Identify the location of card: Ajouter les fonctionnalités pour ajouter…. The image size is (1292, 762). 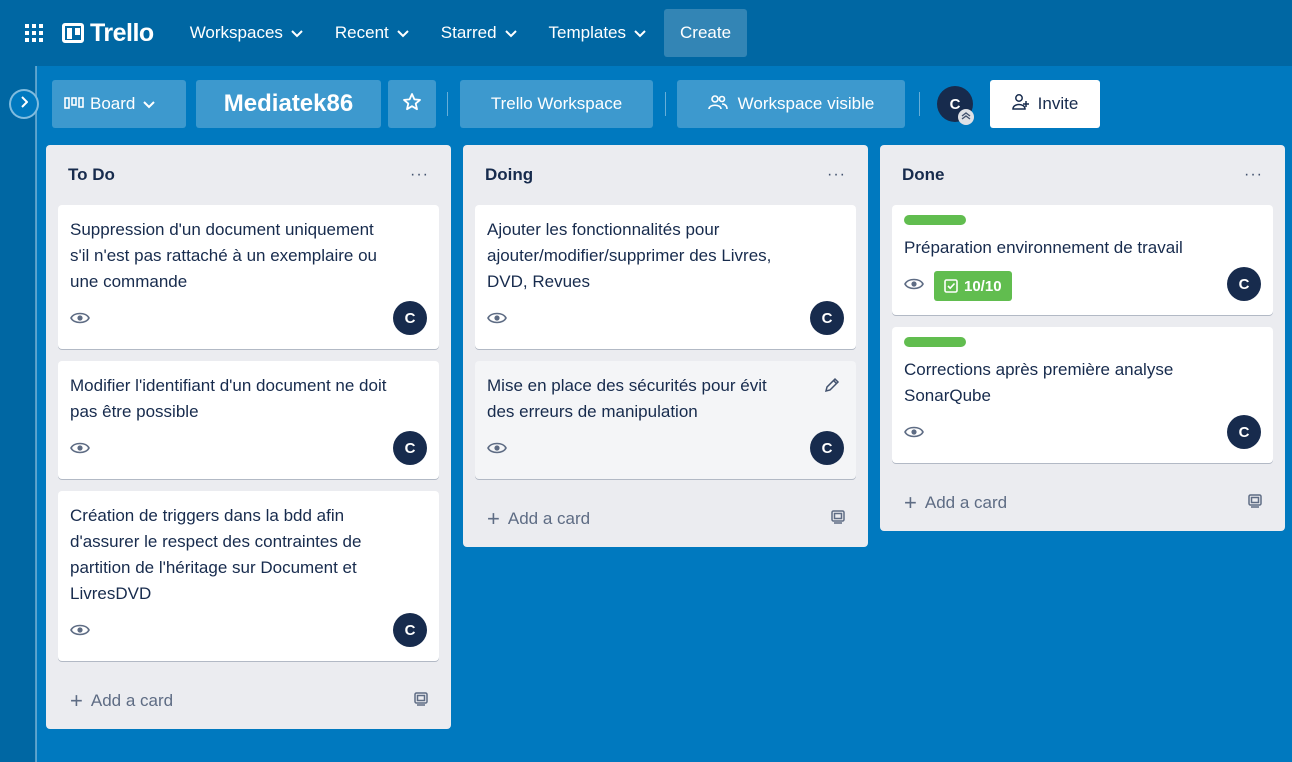
(665, 277).